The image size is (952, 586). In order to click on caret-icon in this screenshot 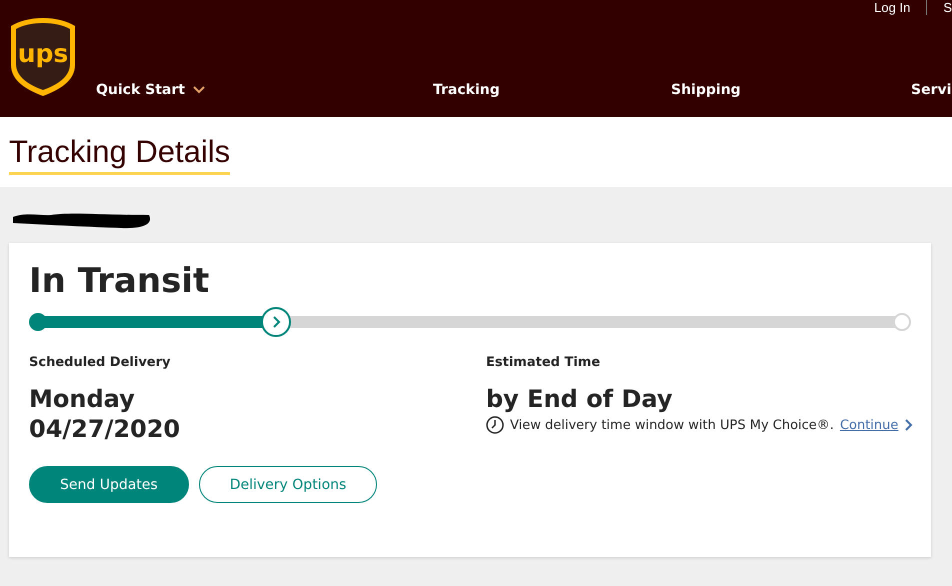, I will do `click(198, 90)`.